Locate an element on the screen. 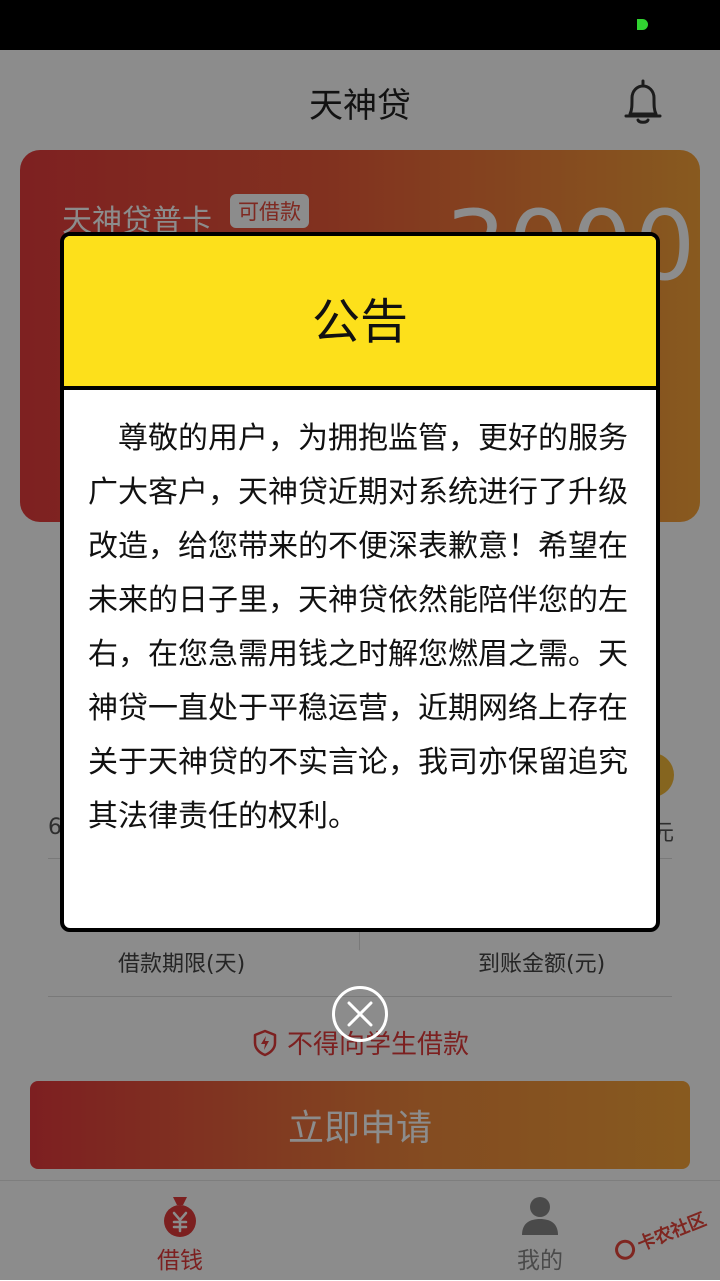  close-button is located at coordinates (360, 1014).